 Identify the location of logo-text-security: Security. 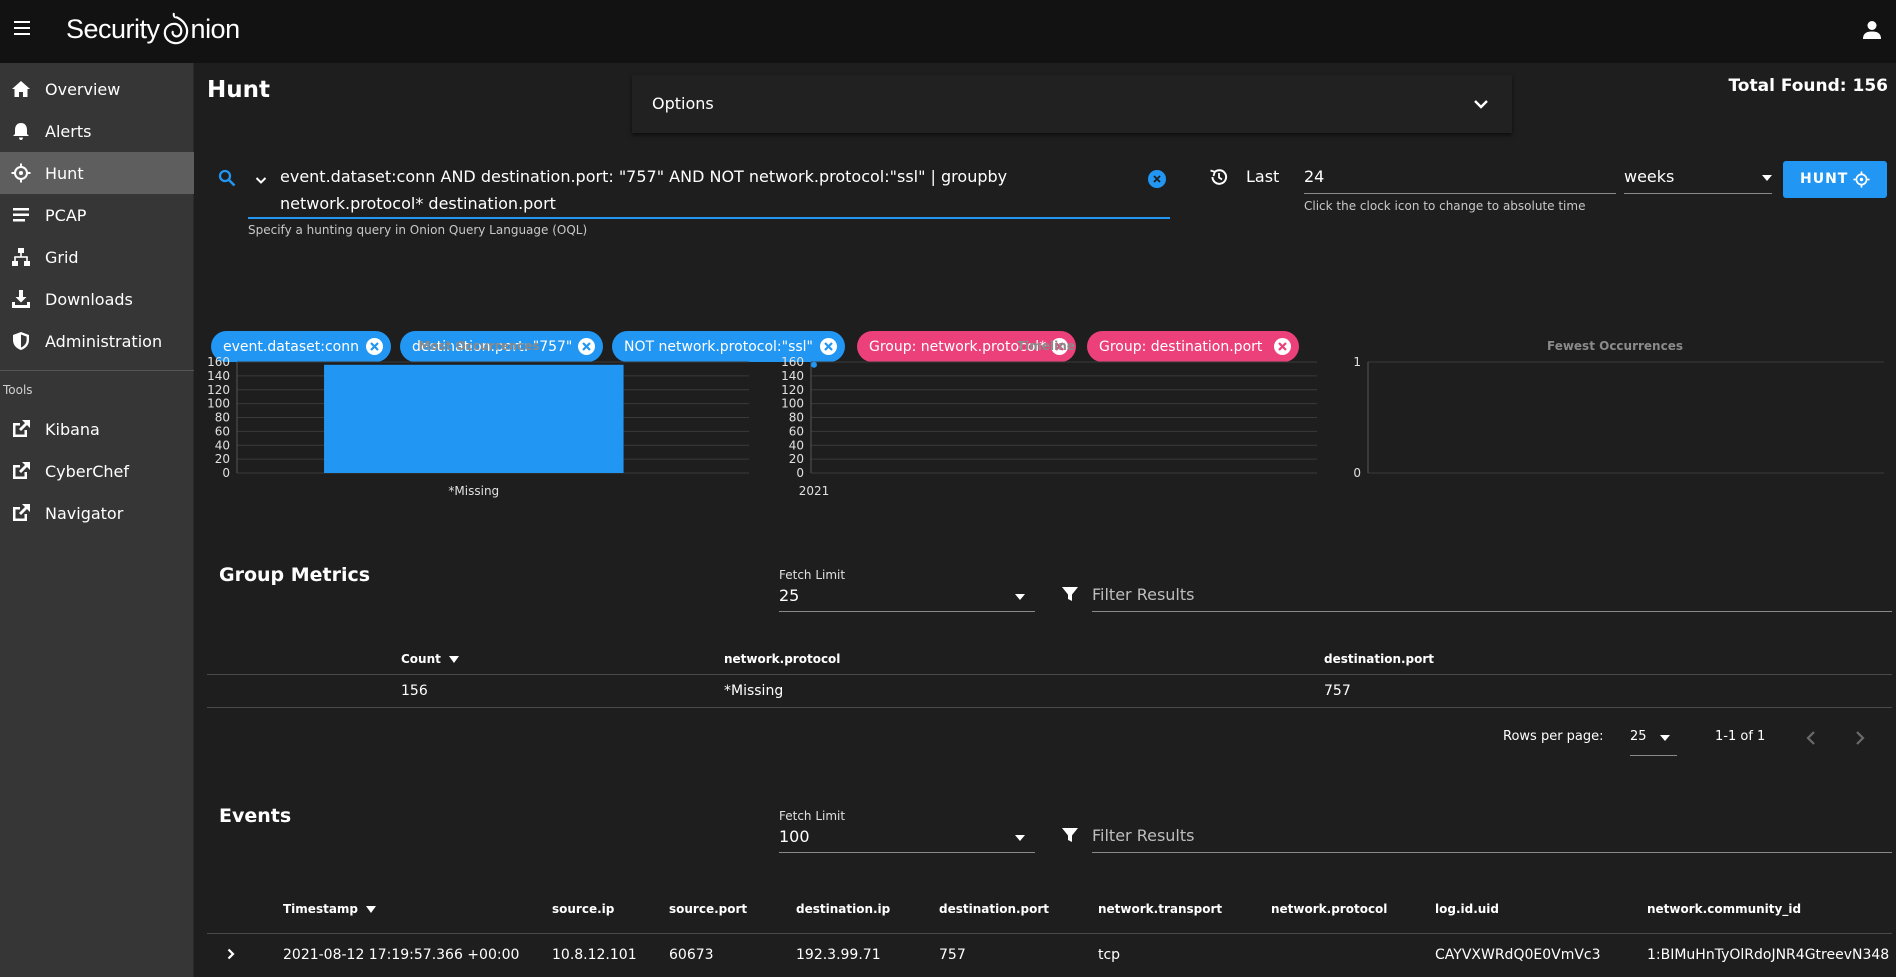
(113, 28).